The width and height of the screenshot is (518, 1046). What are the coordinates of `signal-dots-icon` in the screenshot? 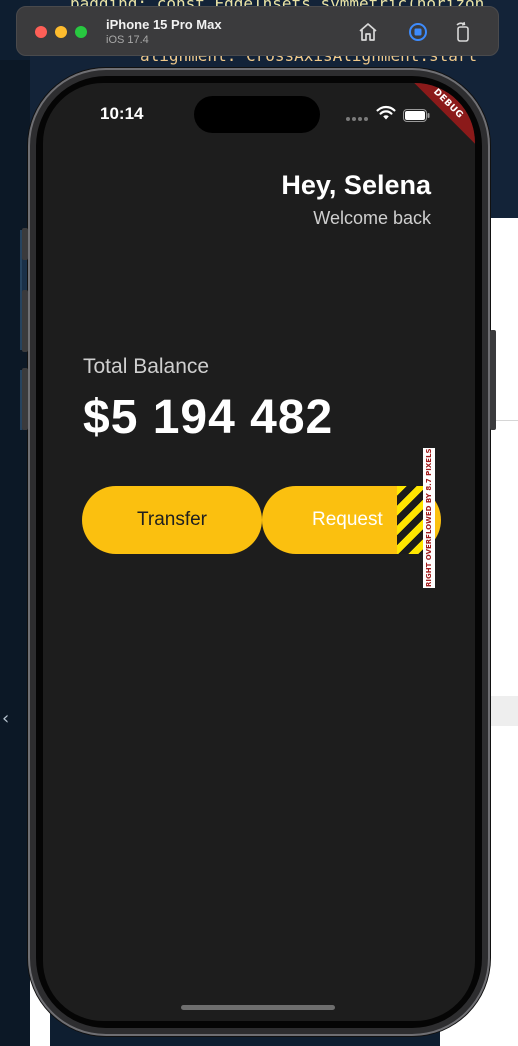 It's located at (357, 119).